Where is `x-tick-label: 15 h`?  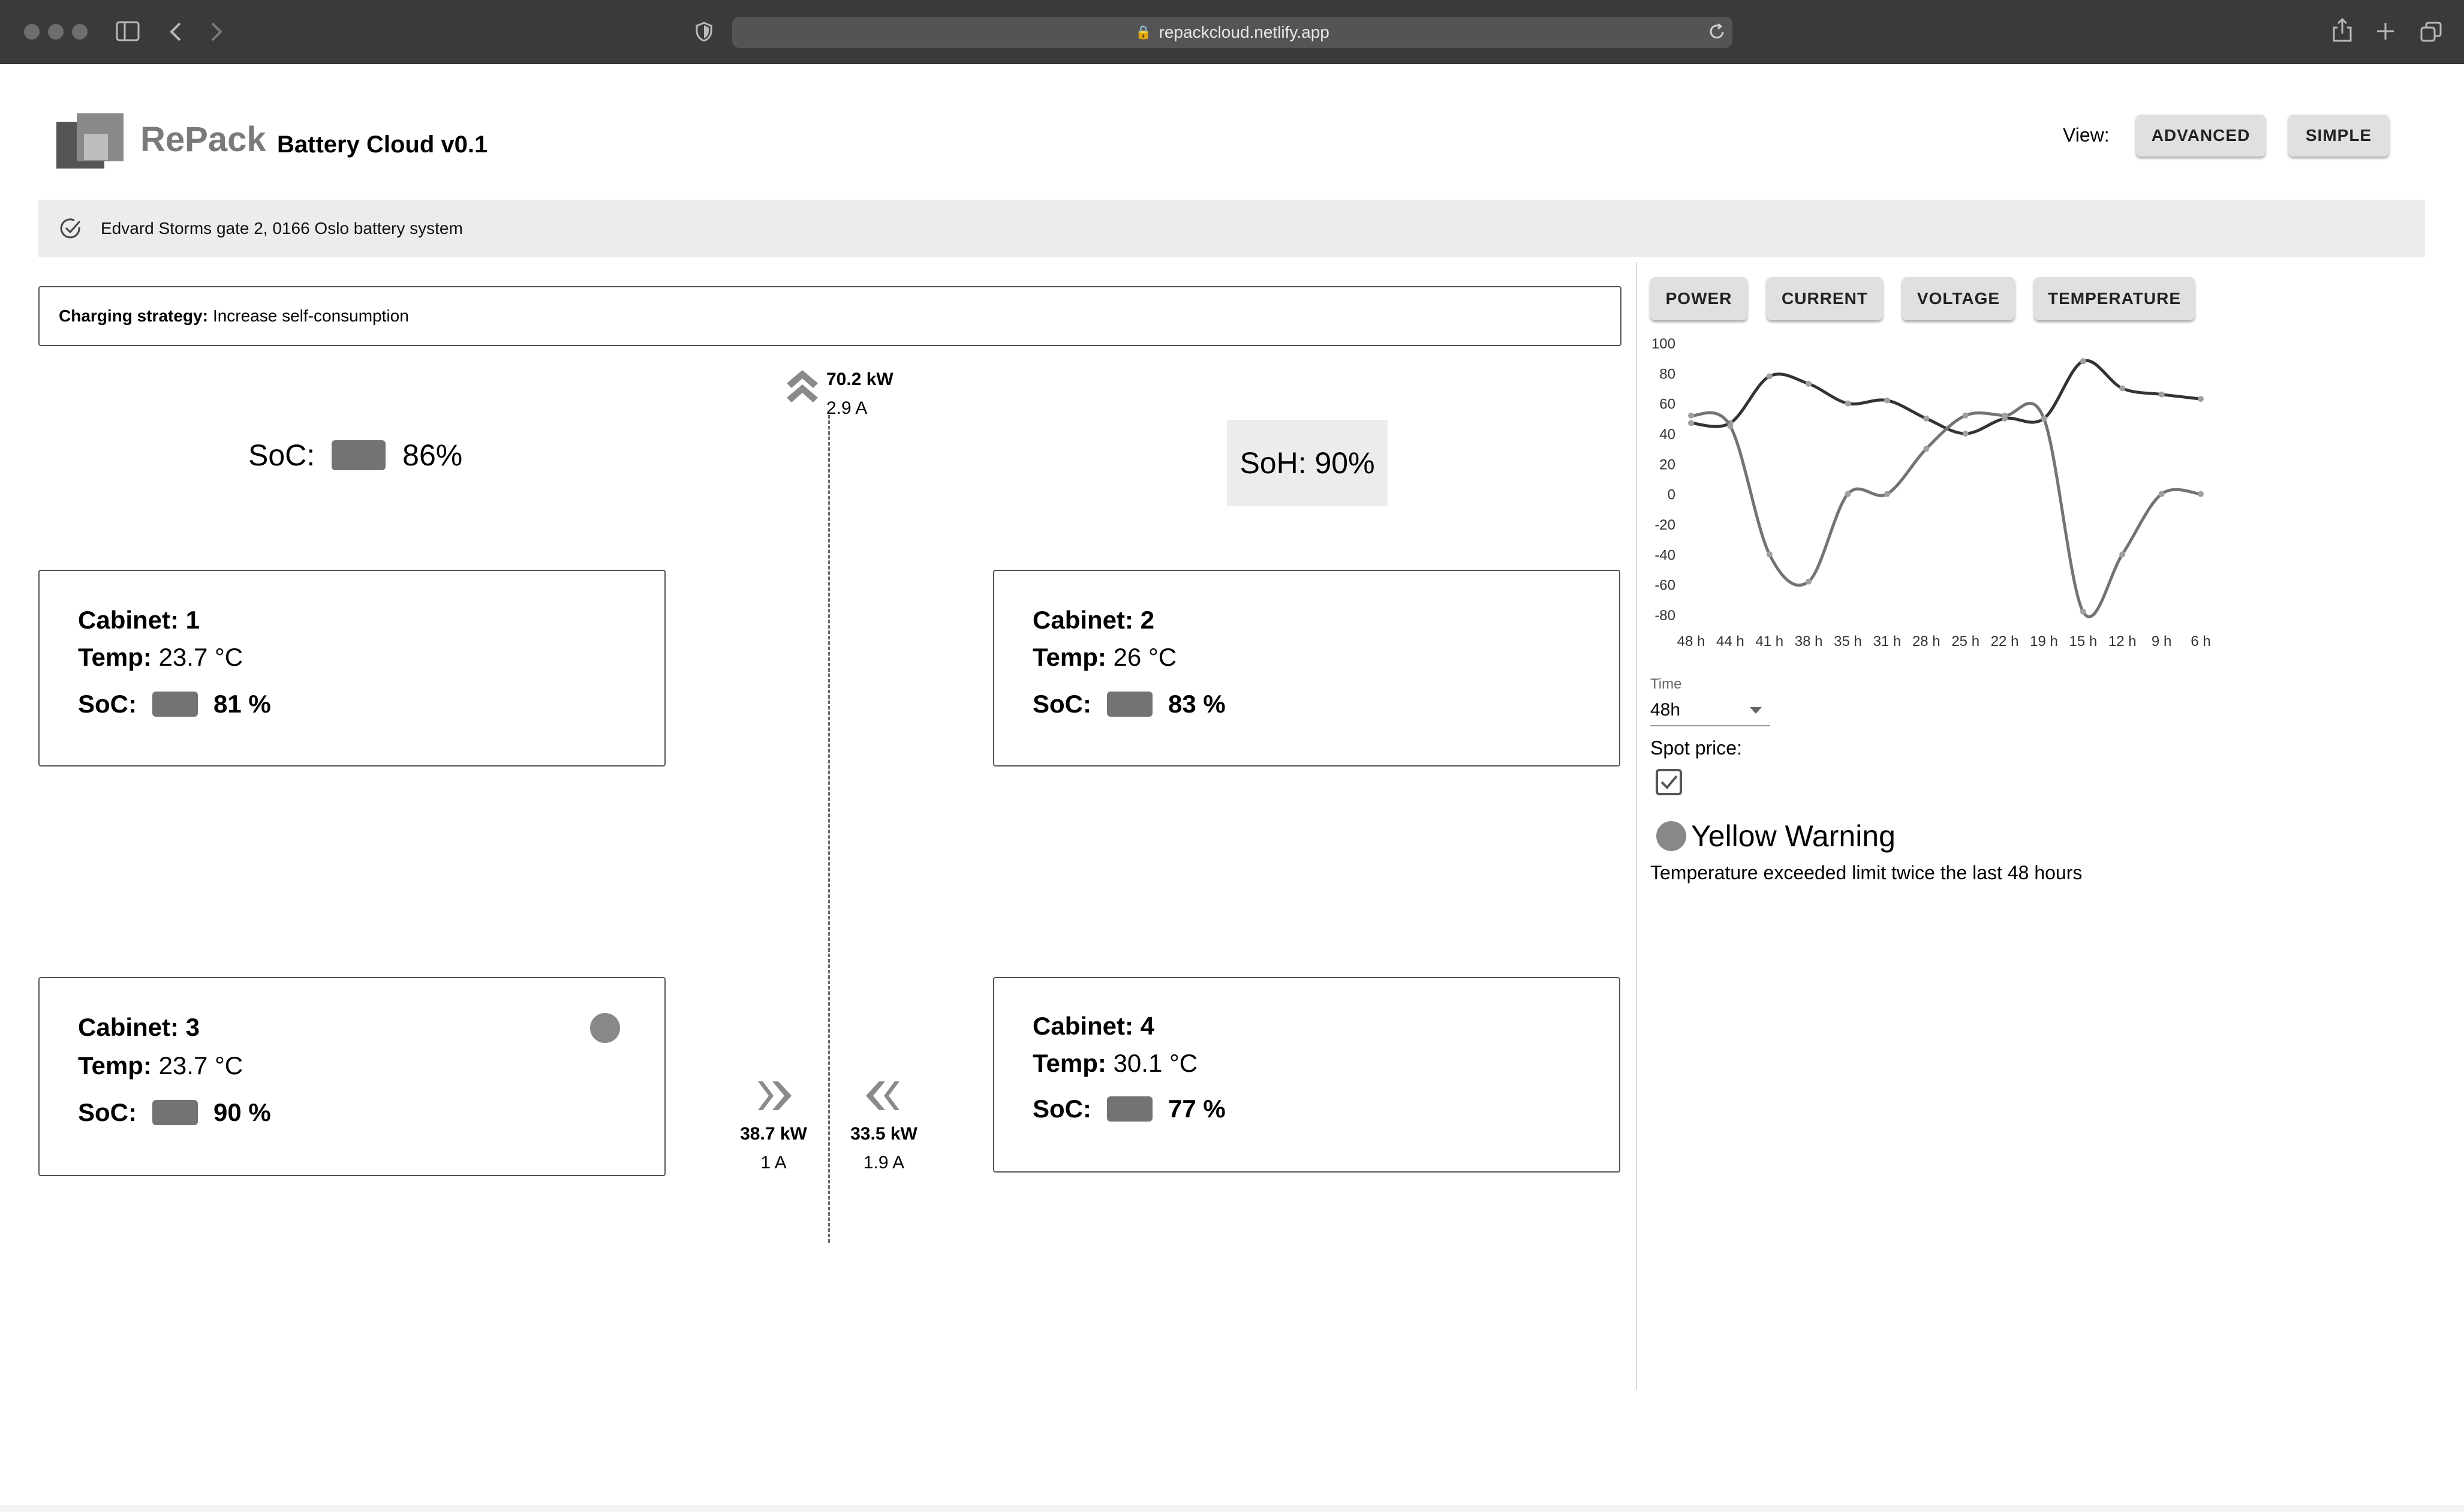 x-tick-label: 15 h is located at coordinates (2083, 642).